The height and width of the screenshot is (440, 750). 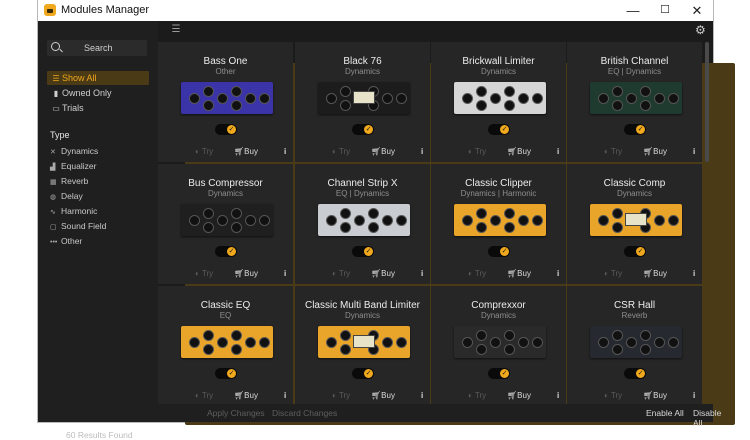 I want to click on module-card: Channel Strip X EQ | Dynamics ✓ ◐ Try 🛒︎Buy i, so click(x=362, y=224).